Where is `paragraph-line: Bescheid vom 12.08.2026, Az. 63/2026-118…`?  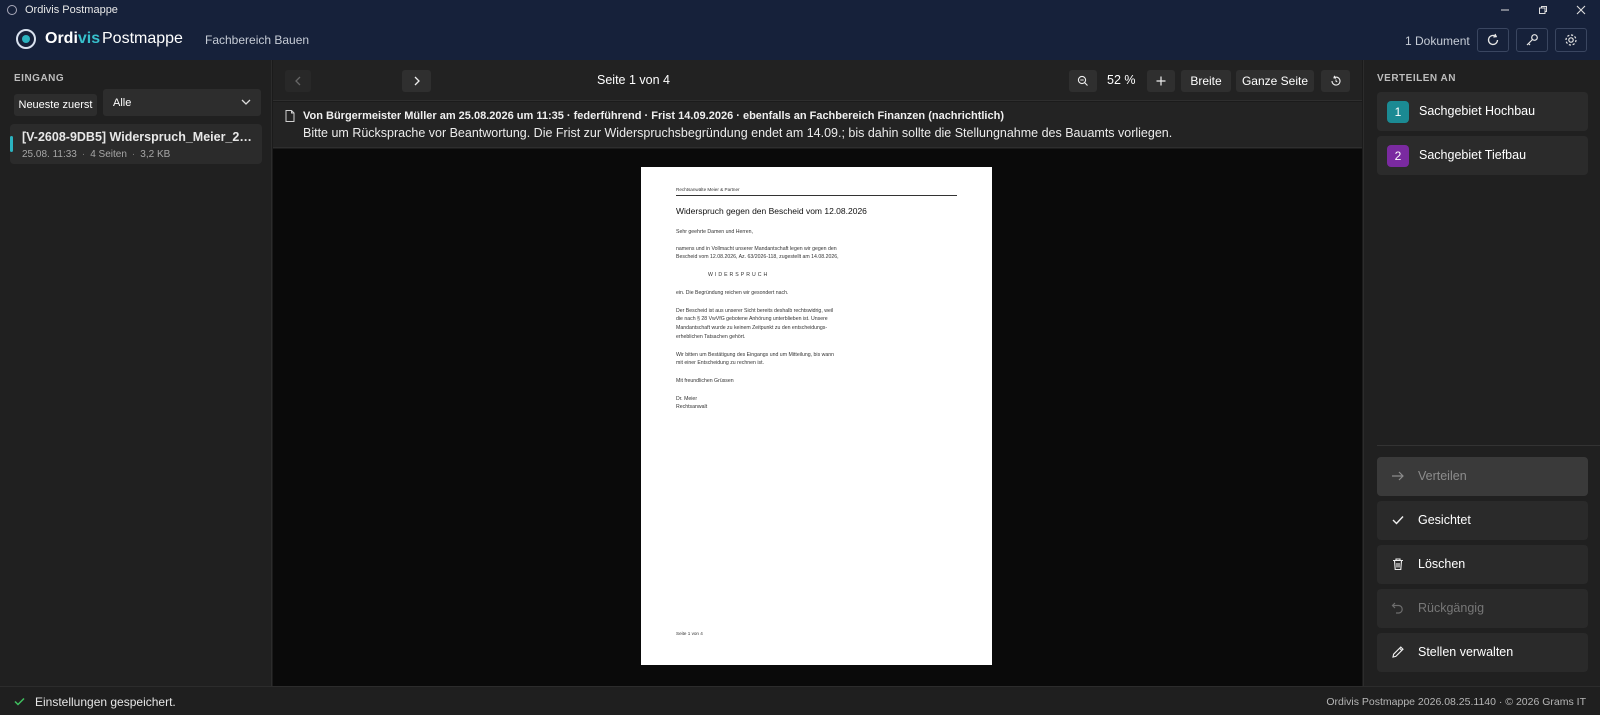
paragraph-line: Bescheid vom 12.08.2026, Az. 63/2026-118… is located at coordinates (757, 257).